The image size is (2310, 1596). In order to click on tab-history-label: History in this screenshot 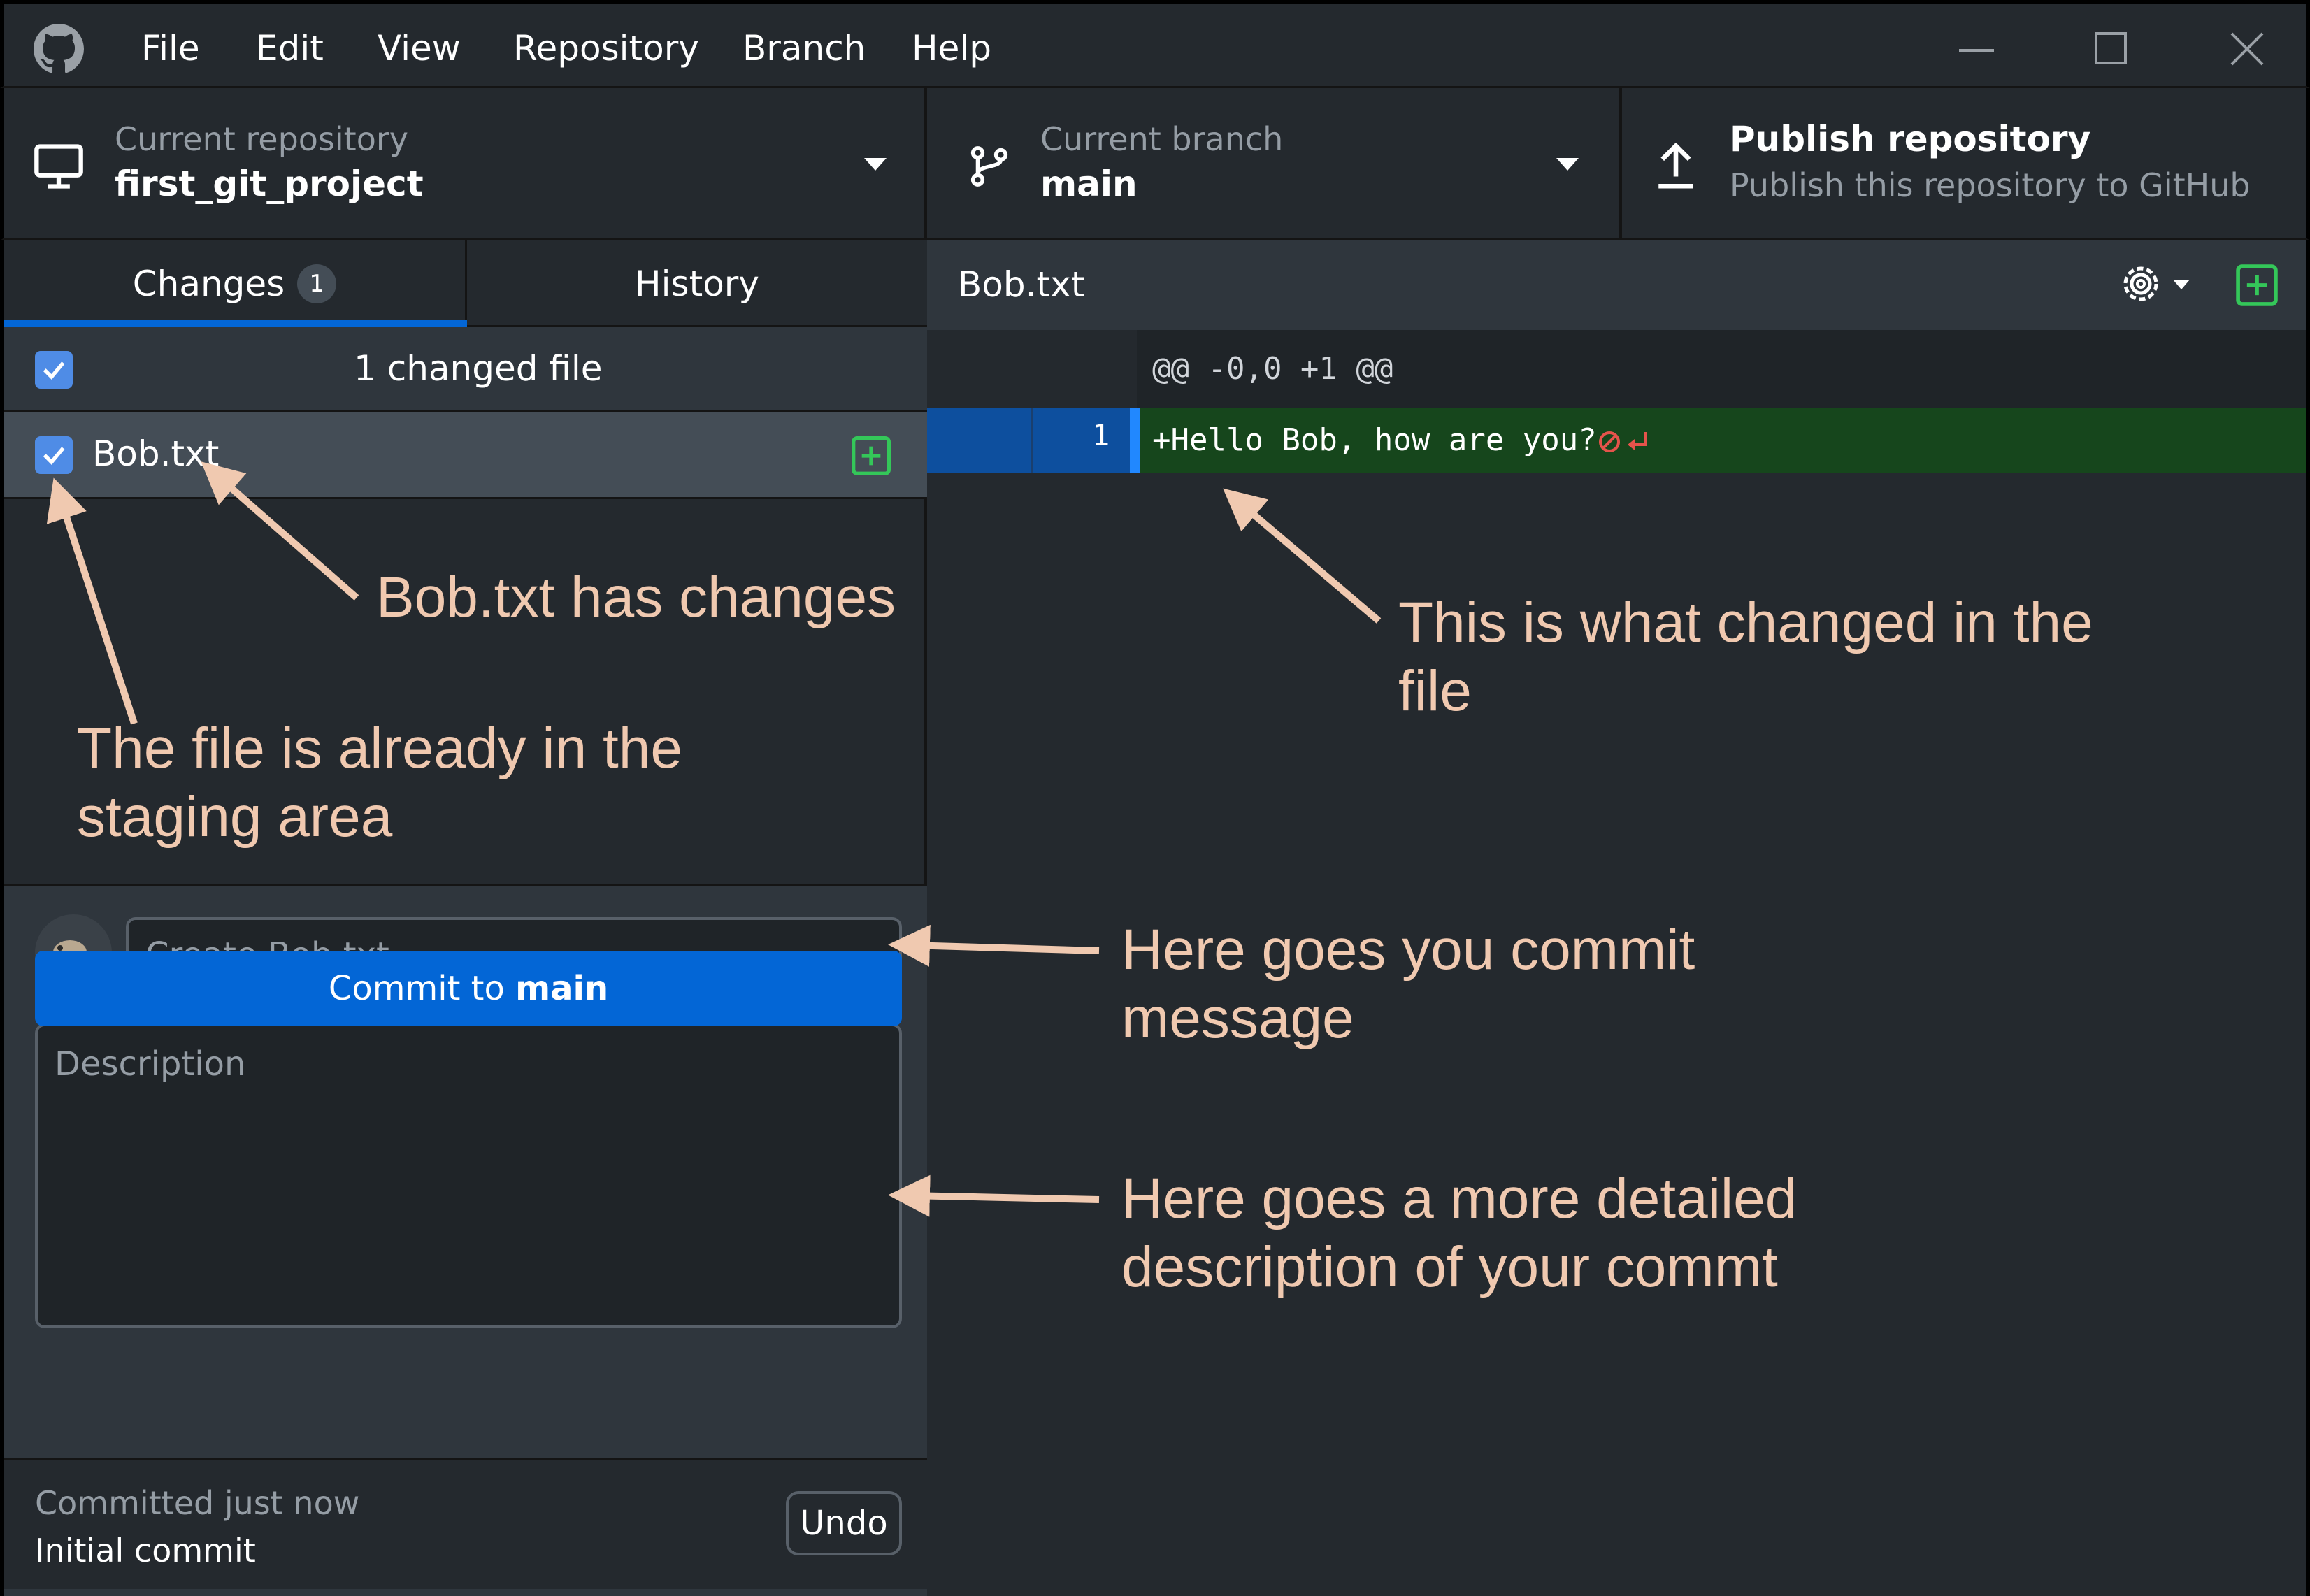, I will do `click(697, 284)`.